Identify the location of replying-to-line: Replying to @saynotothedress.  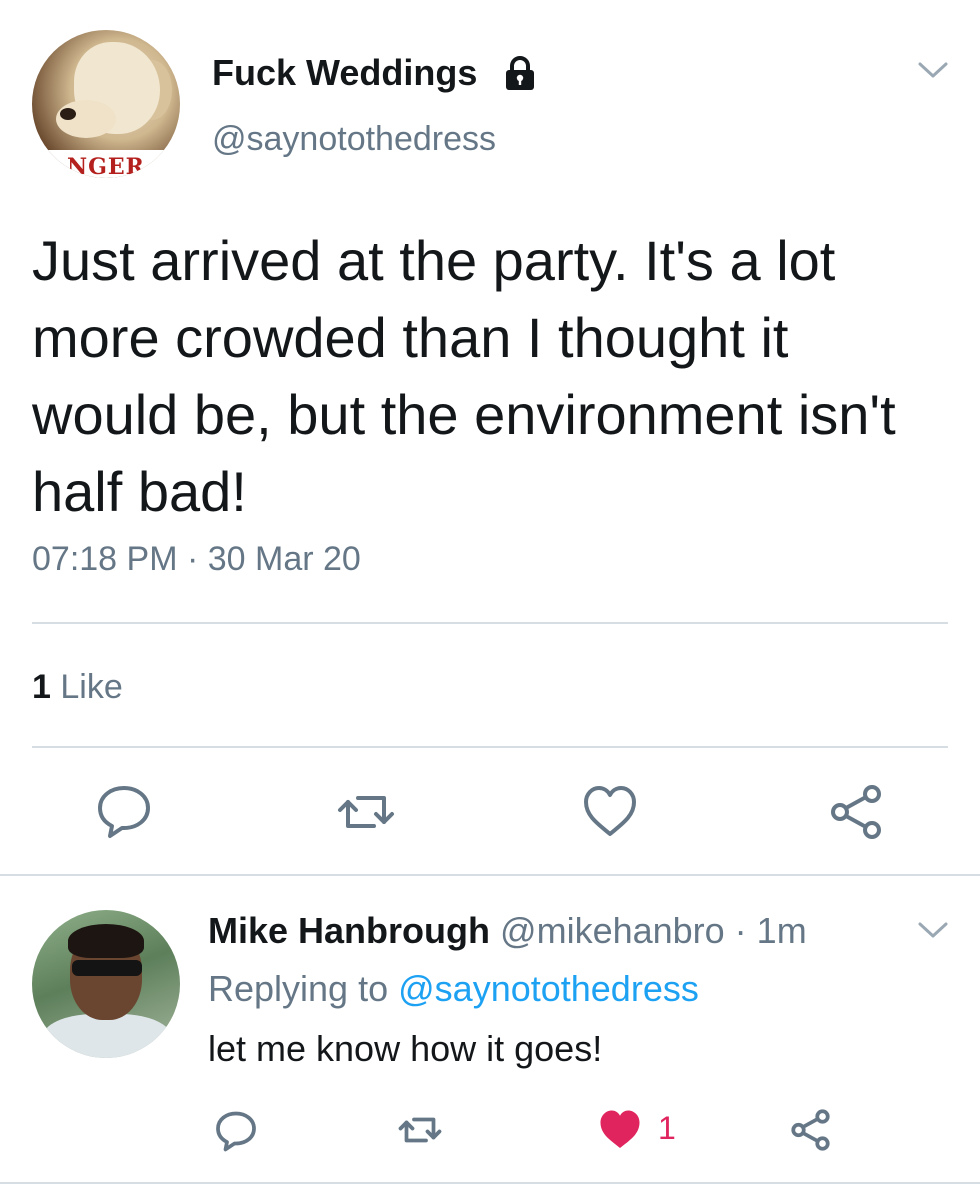
(453, 989).